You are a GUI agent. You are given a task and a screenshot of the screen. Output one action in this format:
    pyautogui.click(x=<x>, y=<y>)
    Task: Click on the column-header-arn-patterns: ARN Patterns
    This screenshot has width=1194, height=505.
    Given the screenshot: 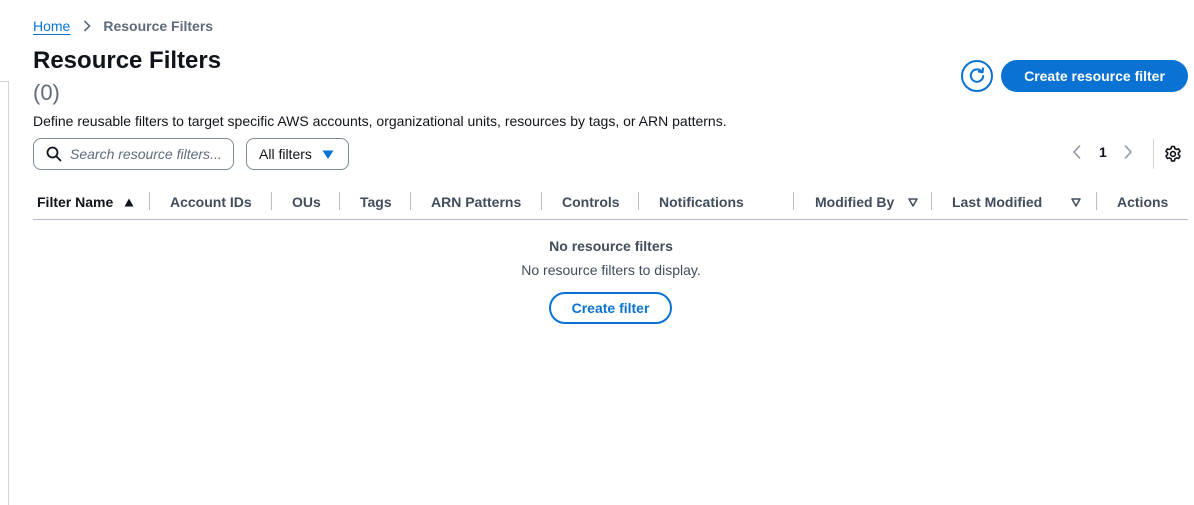 What is the action you would take?
    pyautogui.click(x=476, y=202)
    